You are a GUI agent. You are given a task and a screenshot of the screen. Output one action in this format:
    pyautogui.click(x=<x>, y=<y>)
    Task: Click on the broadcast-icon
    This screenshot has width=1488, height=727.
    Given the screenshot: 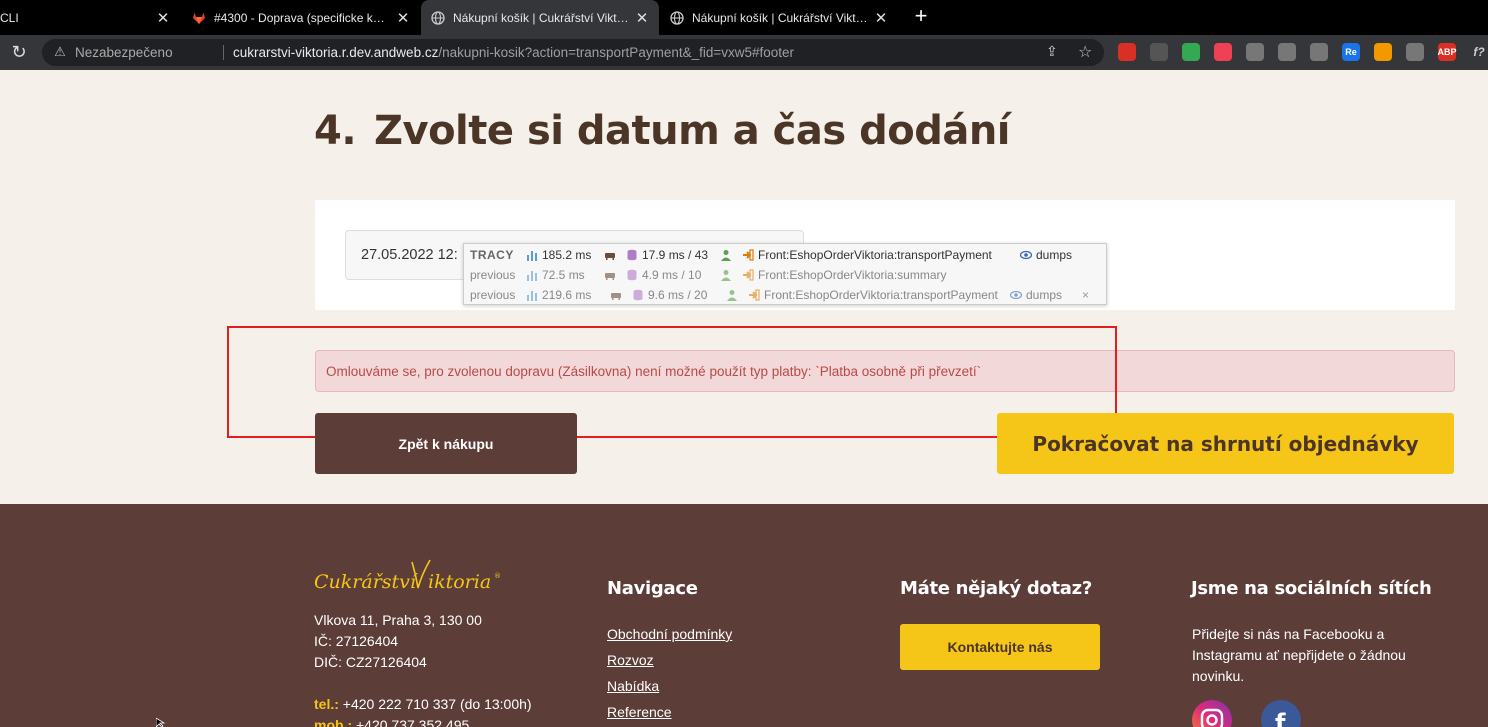 What is the action you would take?
    pyautogui.click(x=1383, y=52)
    